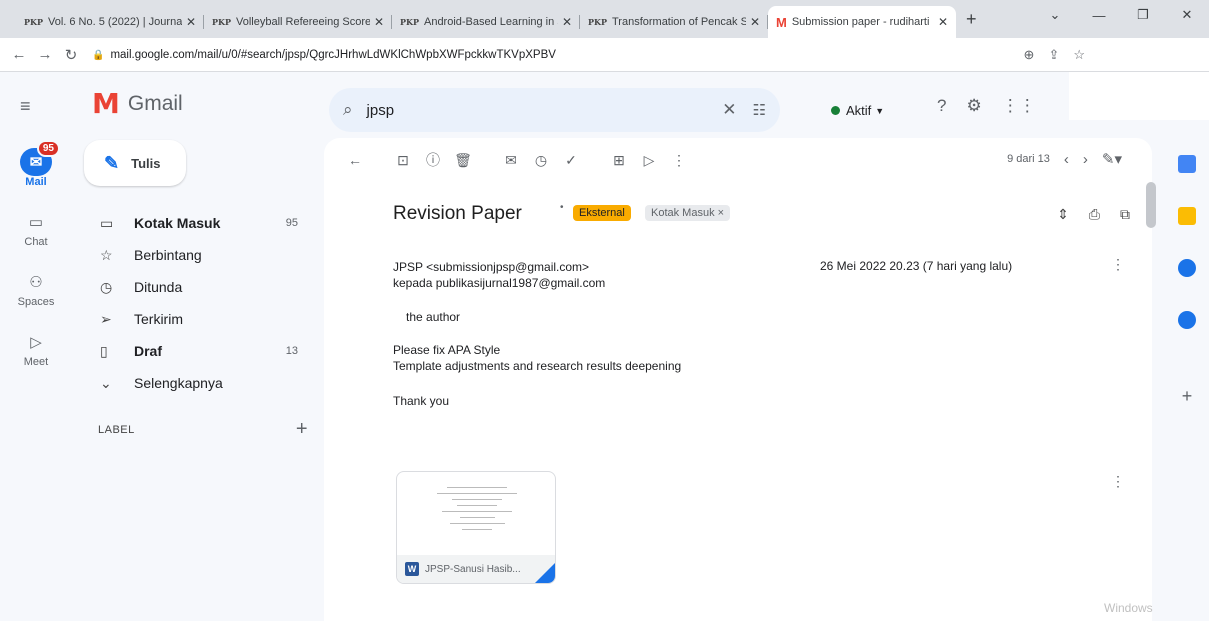 Image resolution: width=1209 pixels, height=621 pixels. I want to click on zoom-icon: ⊕, so click(1029, 55).